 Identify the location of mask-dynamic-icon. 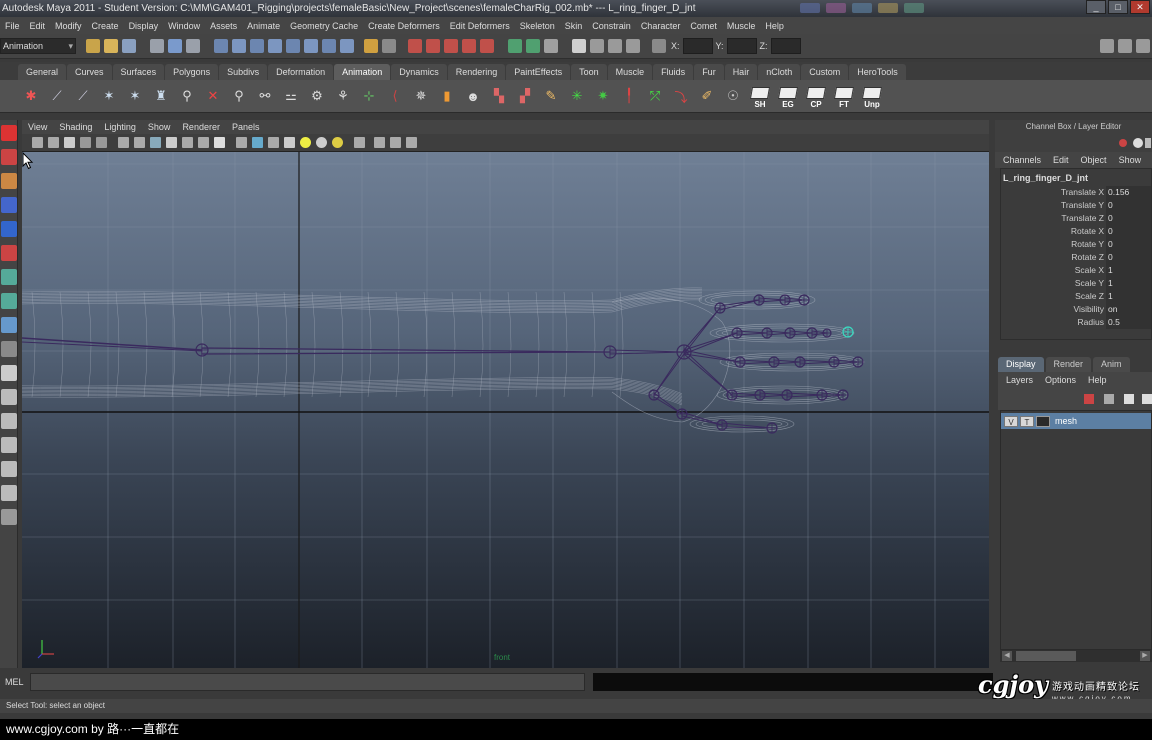
(293, 46).